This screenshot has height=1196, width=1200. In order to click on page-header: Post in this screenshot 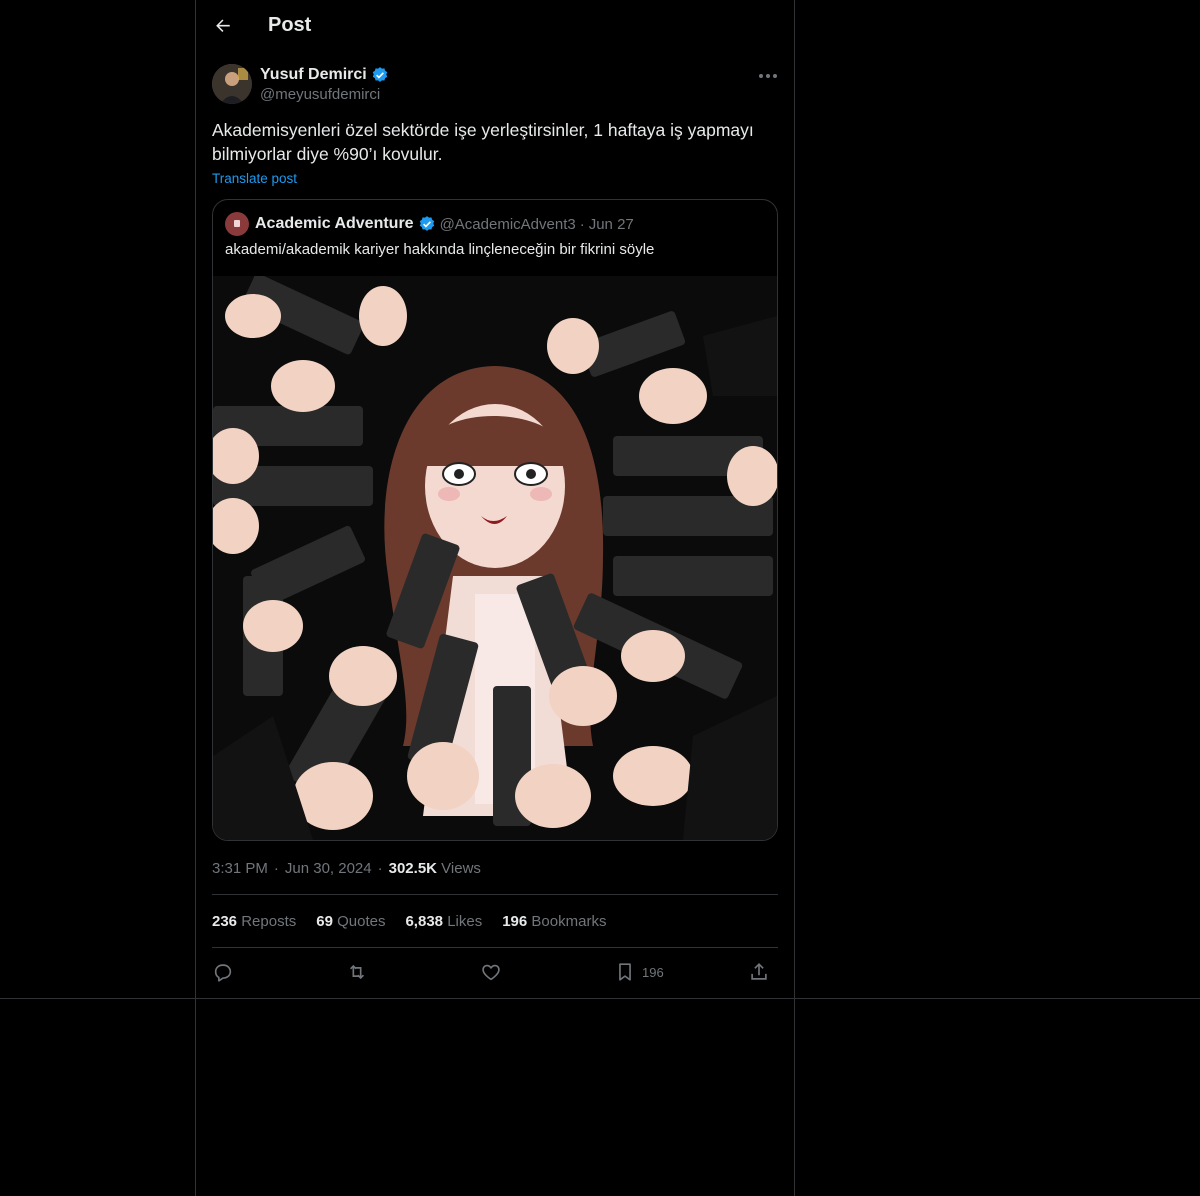, I will do `click(495, 26)`.